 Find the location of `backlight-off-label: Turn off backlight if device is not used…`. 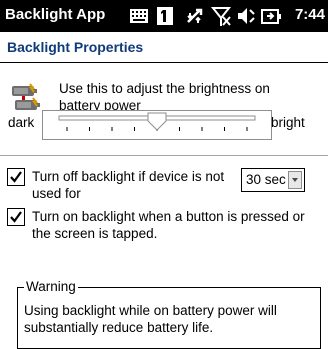

backlight-off-label: Turn off backlight if device is not used… is located at coordinates (128, 185).